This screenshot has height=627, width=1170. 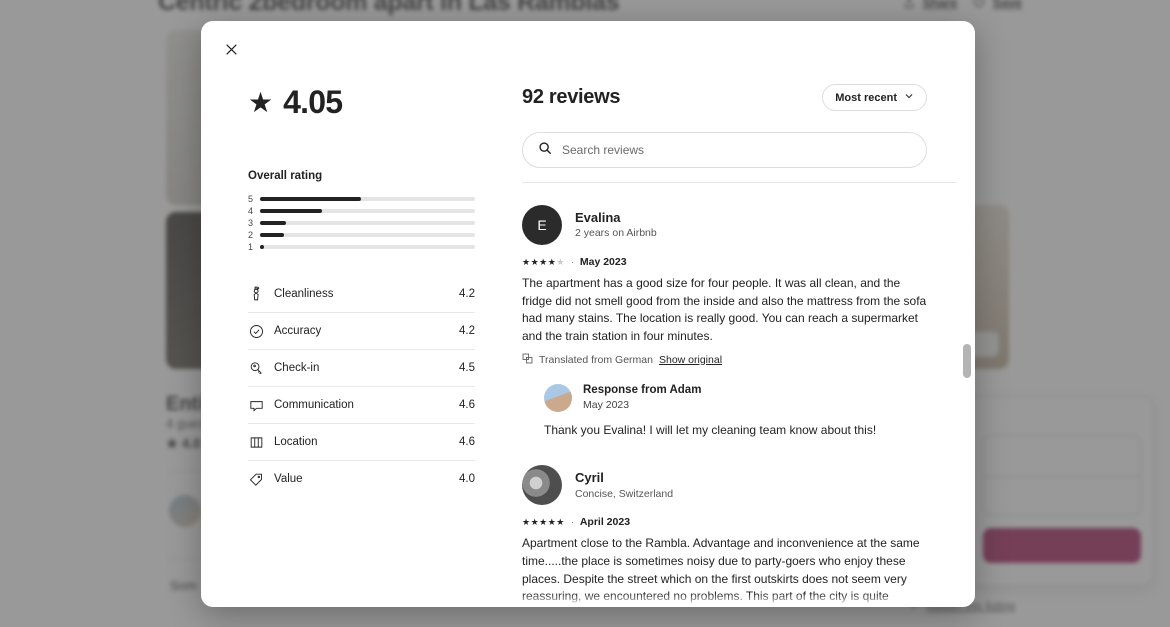 I want to click on rating-distribution-row: 2, so click(x=361, y=235).